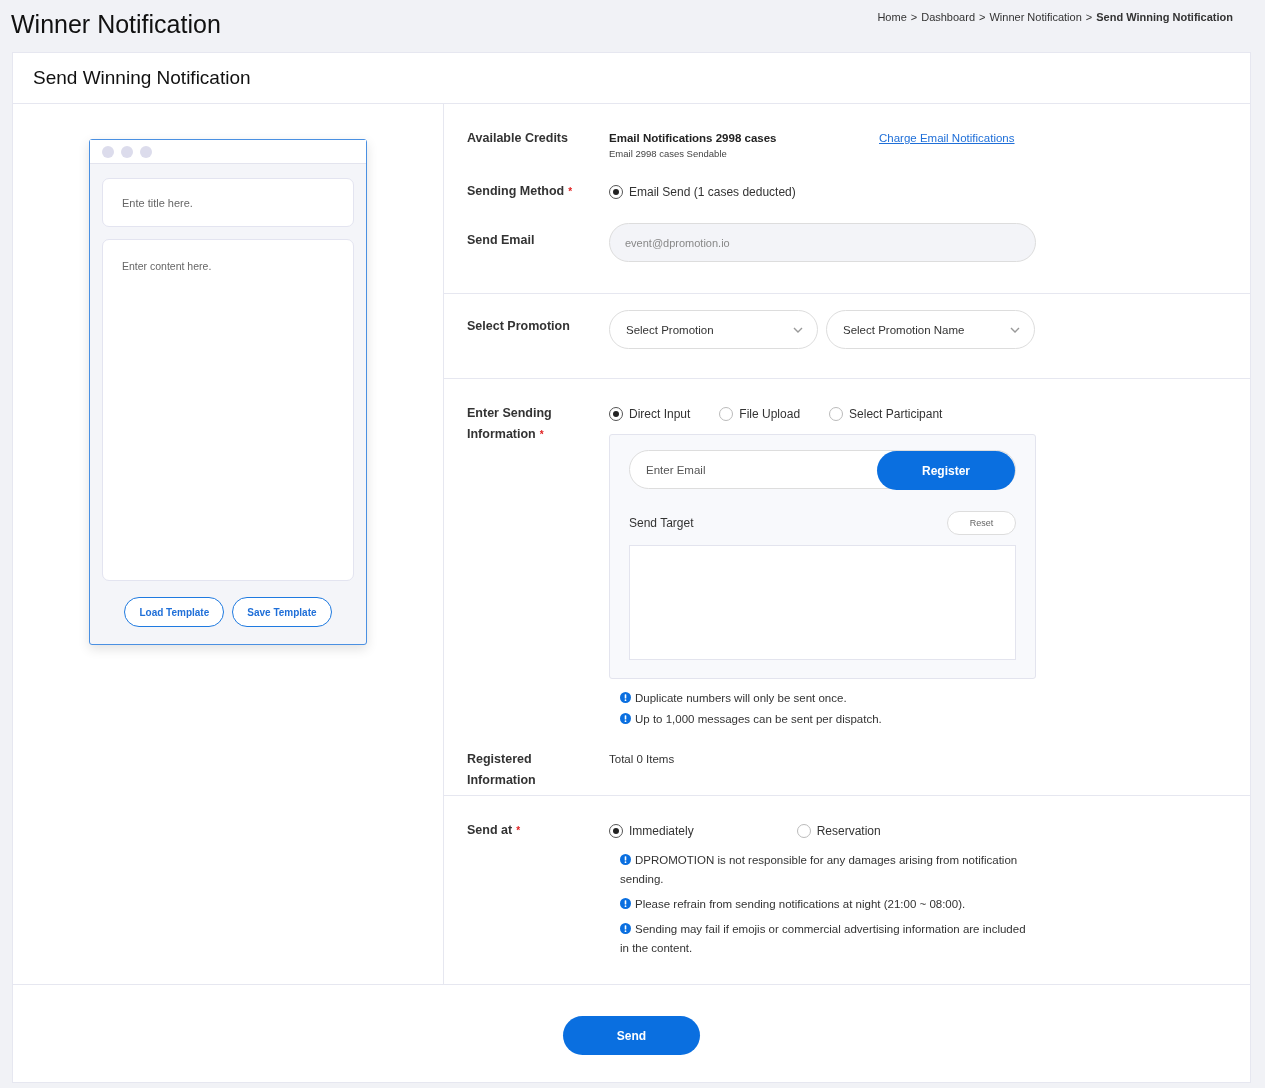 This screenshot has width=1265, height=1088. Describe the element at coordinates (823, 939) in the screenshot. I see `info-note: Sending may fail if emojis or commercial advertising information are included in the content.` at that location.